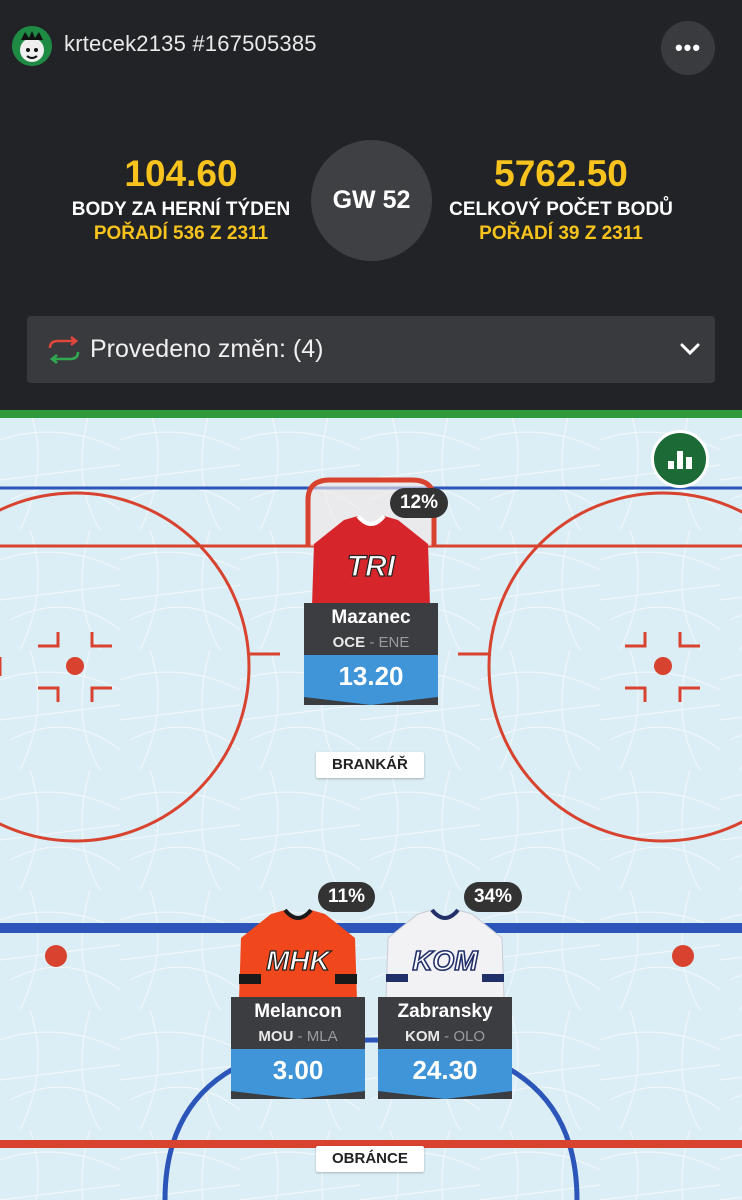  I want to click on week-points-label: BODY ZA HERNÍ TÝDEN, so click(181, 209).